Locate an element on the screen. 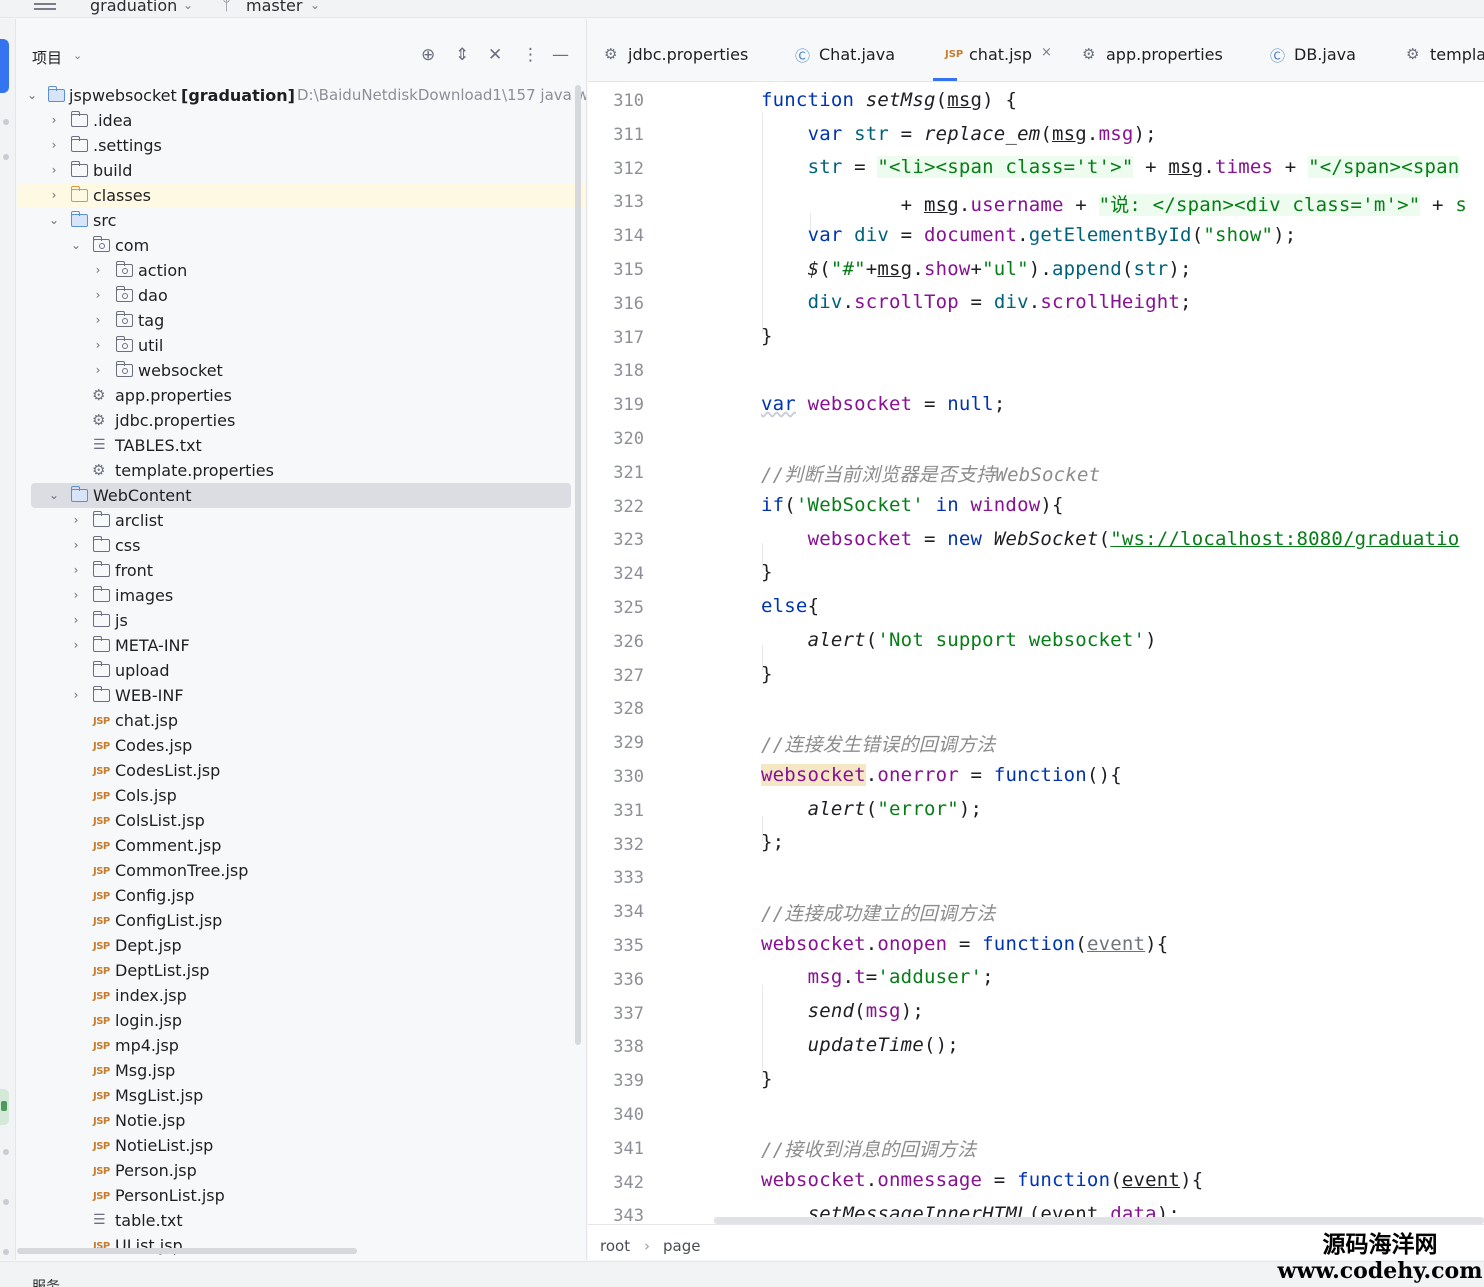 Image resolution: width=1484 pixels, height=1287 pixels. tree-item-webcontent: ⌄ WebContent is located at coordinates (301, 495).